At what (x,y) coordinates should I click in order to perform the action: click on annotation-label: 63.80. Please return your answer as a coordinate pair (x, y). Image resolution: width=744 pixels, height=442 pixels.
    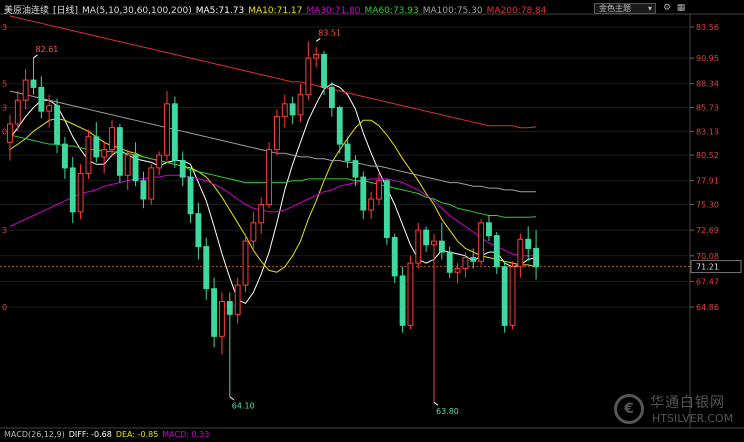
    Looking at the image, I should click on (447, 411).